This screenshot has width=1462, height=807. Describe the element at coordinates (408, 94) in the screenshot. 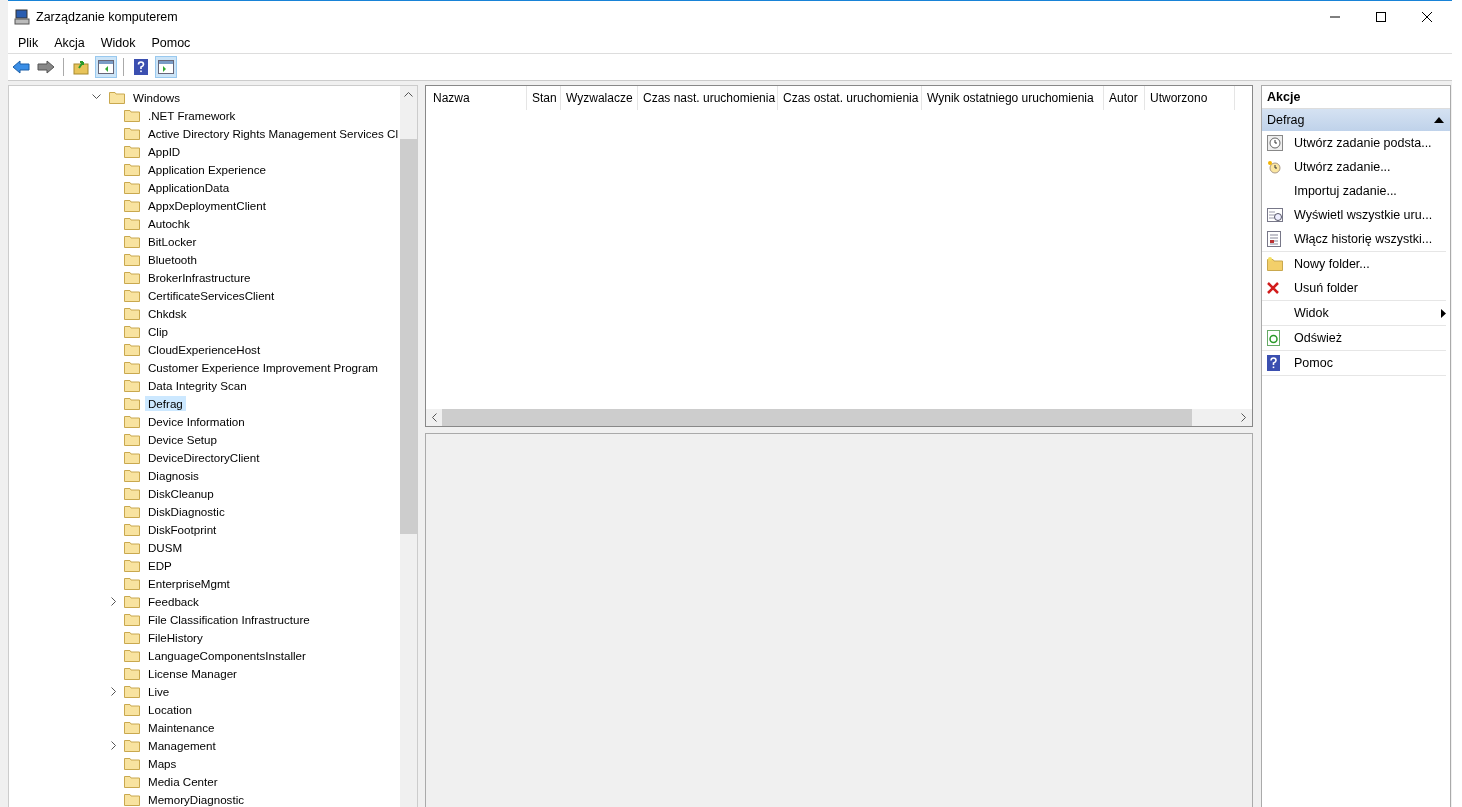

I see `scroll-up-icon` at that location.